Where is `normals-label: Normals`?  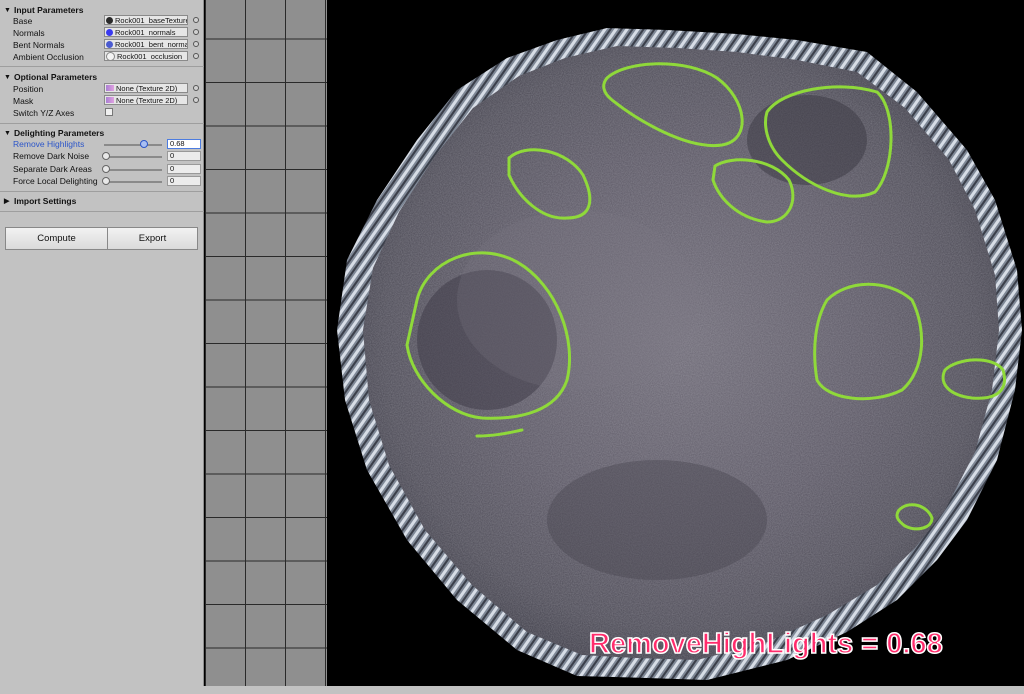 normals-label: Normals is located at coordinates (29, 33).